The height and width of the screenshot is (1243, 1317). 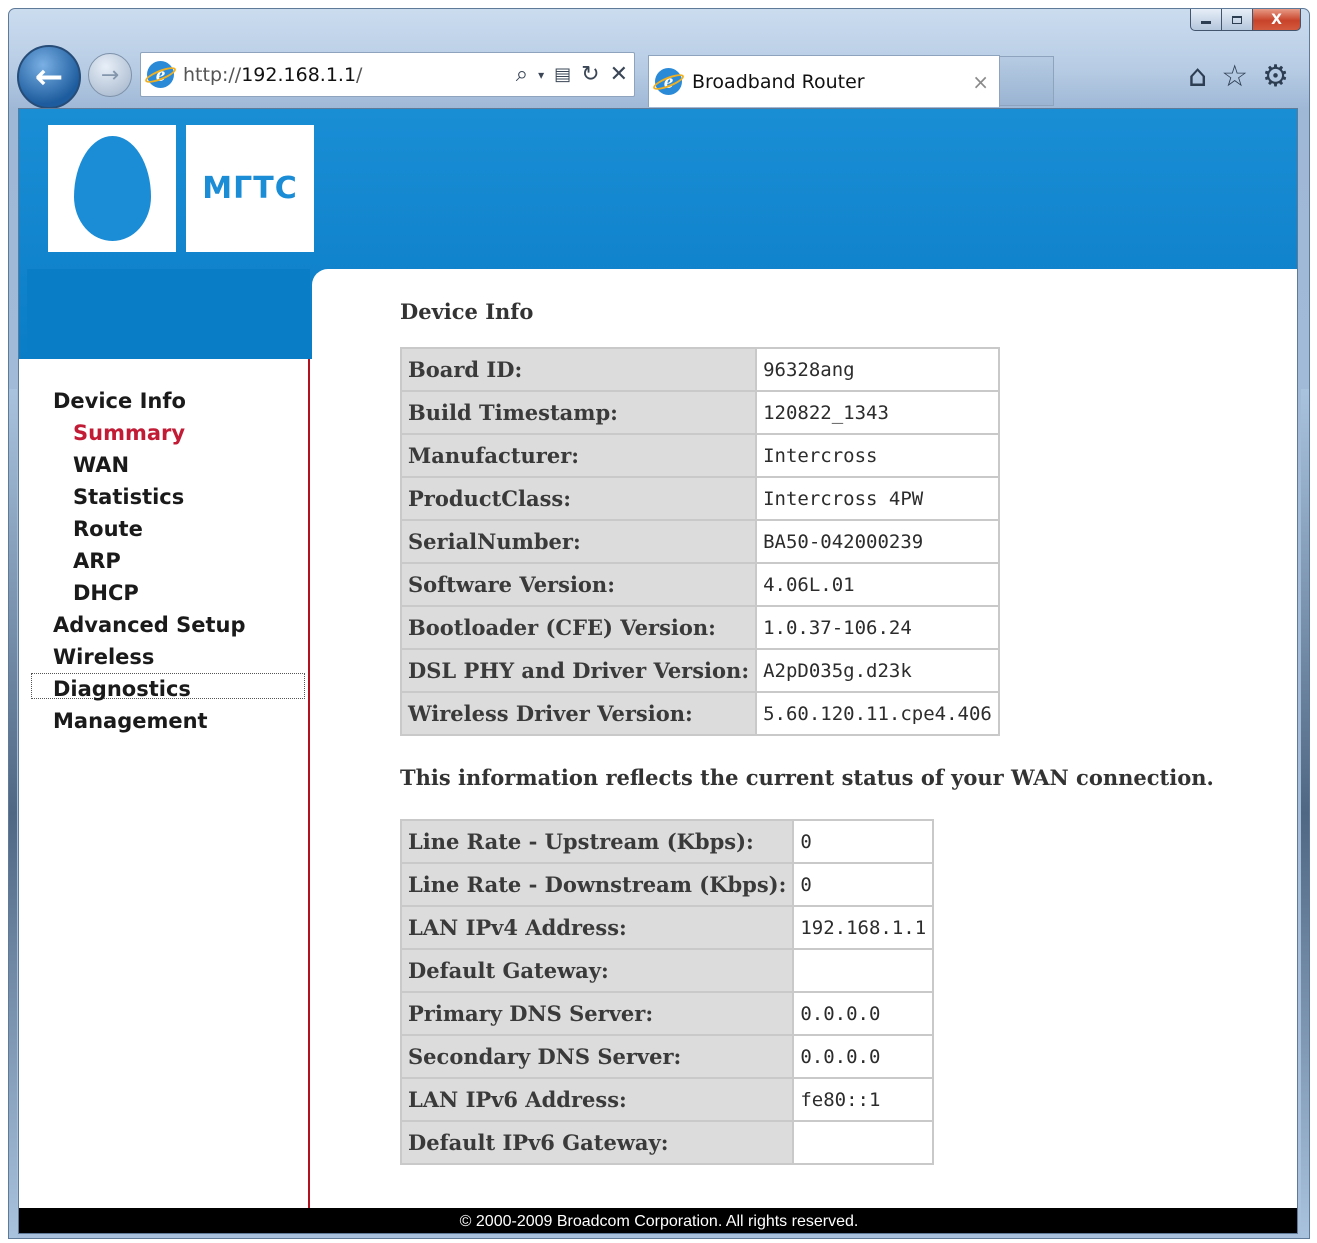 I want to click on caption-buttons: X, so click(x=1245, y=23).